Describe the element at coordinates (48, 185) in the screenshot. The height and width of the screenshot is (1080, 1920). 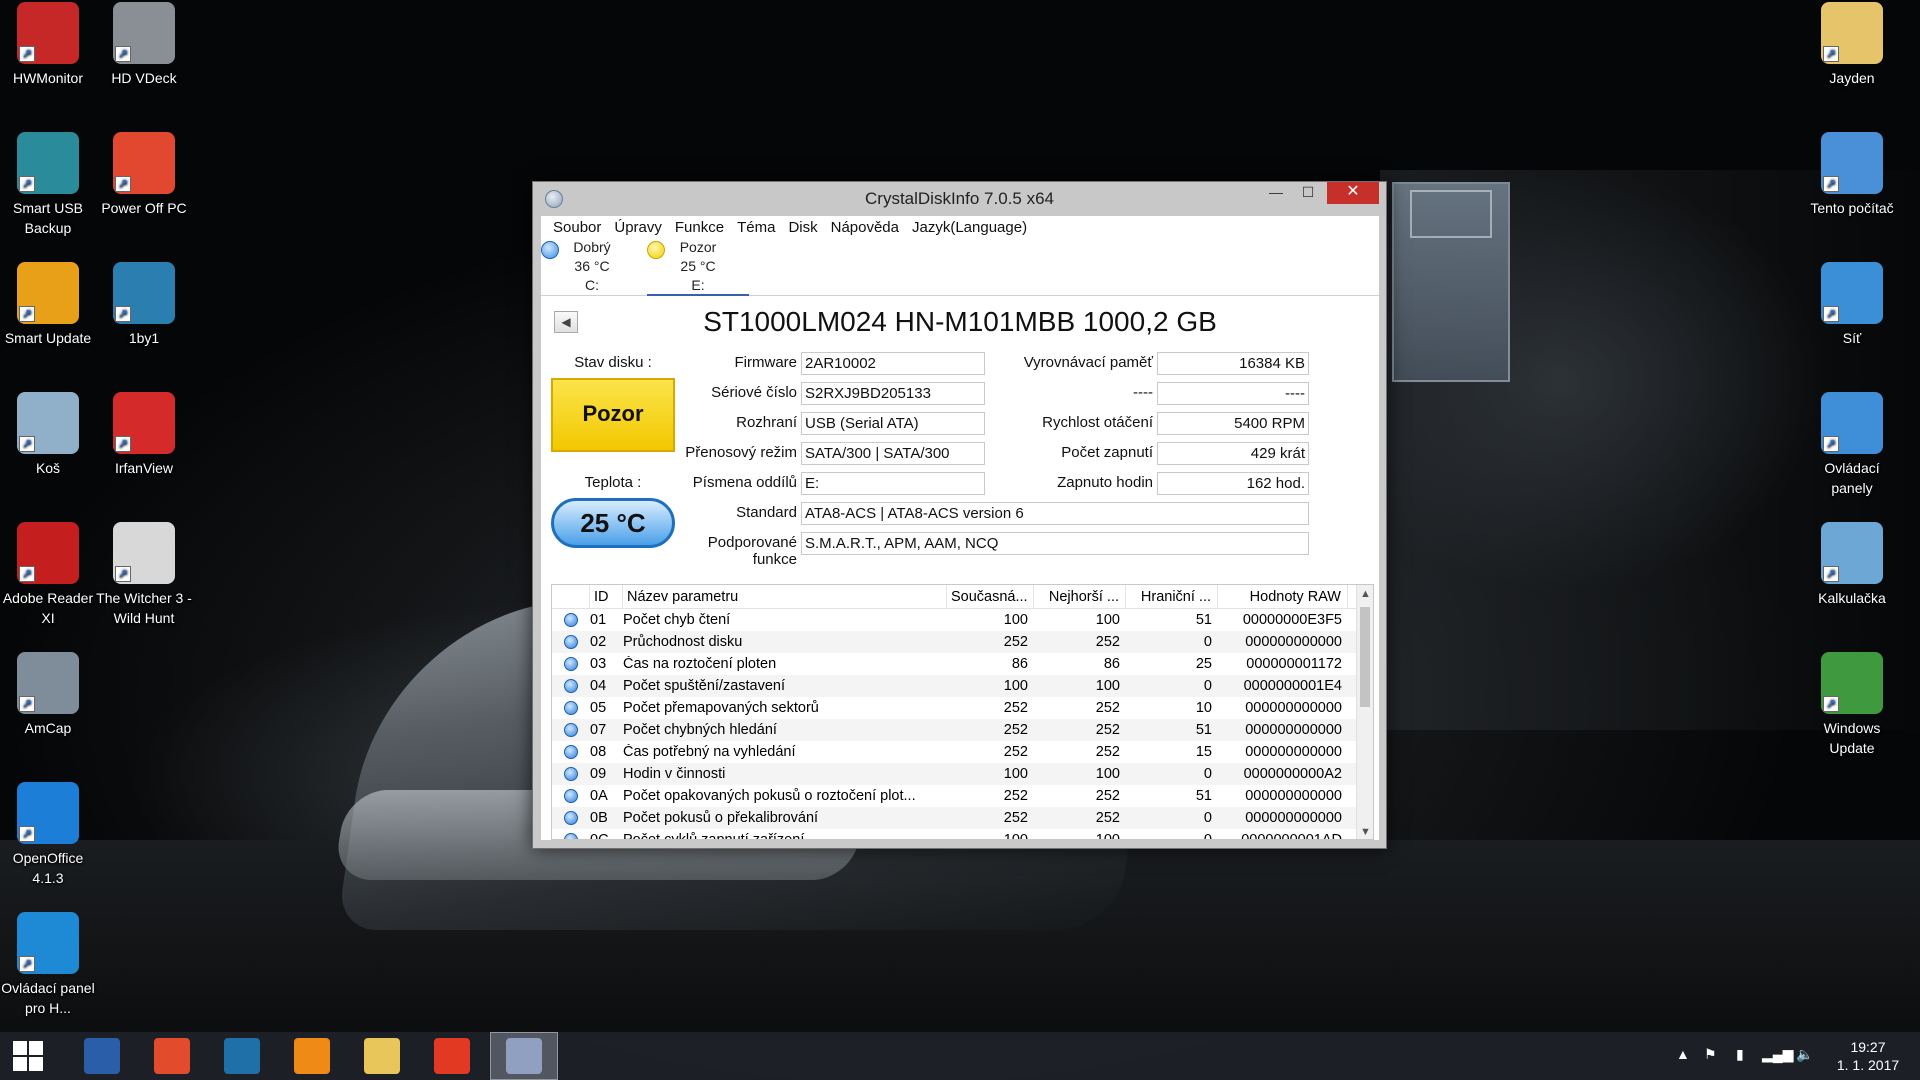
I see `desktop-icon-smart-usb-backup: ↗ Smart USB Backup` at that location.